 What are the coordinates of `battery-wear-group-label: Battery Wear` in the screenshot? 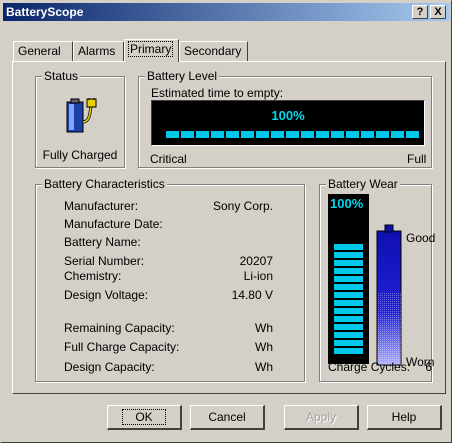 It's located at (363, 184).